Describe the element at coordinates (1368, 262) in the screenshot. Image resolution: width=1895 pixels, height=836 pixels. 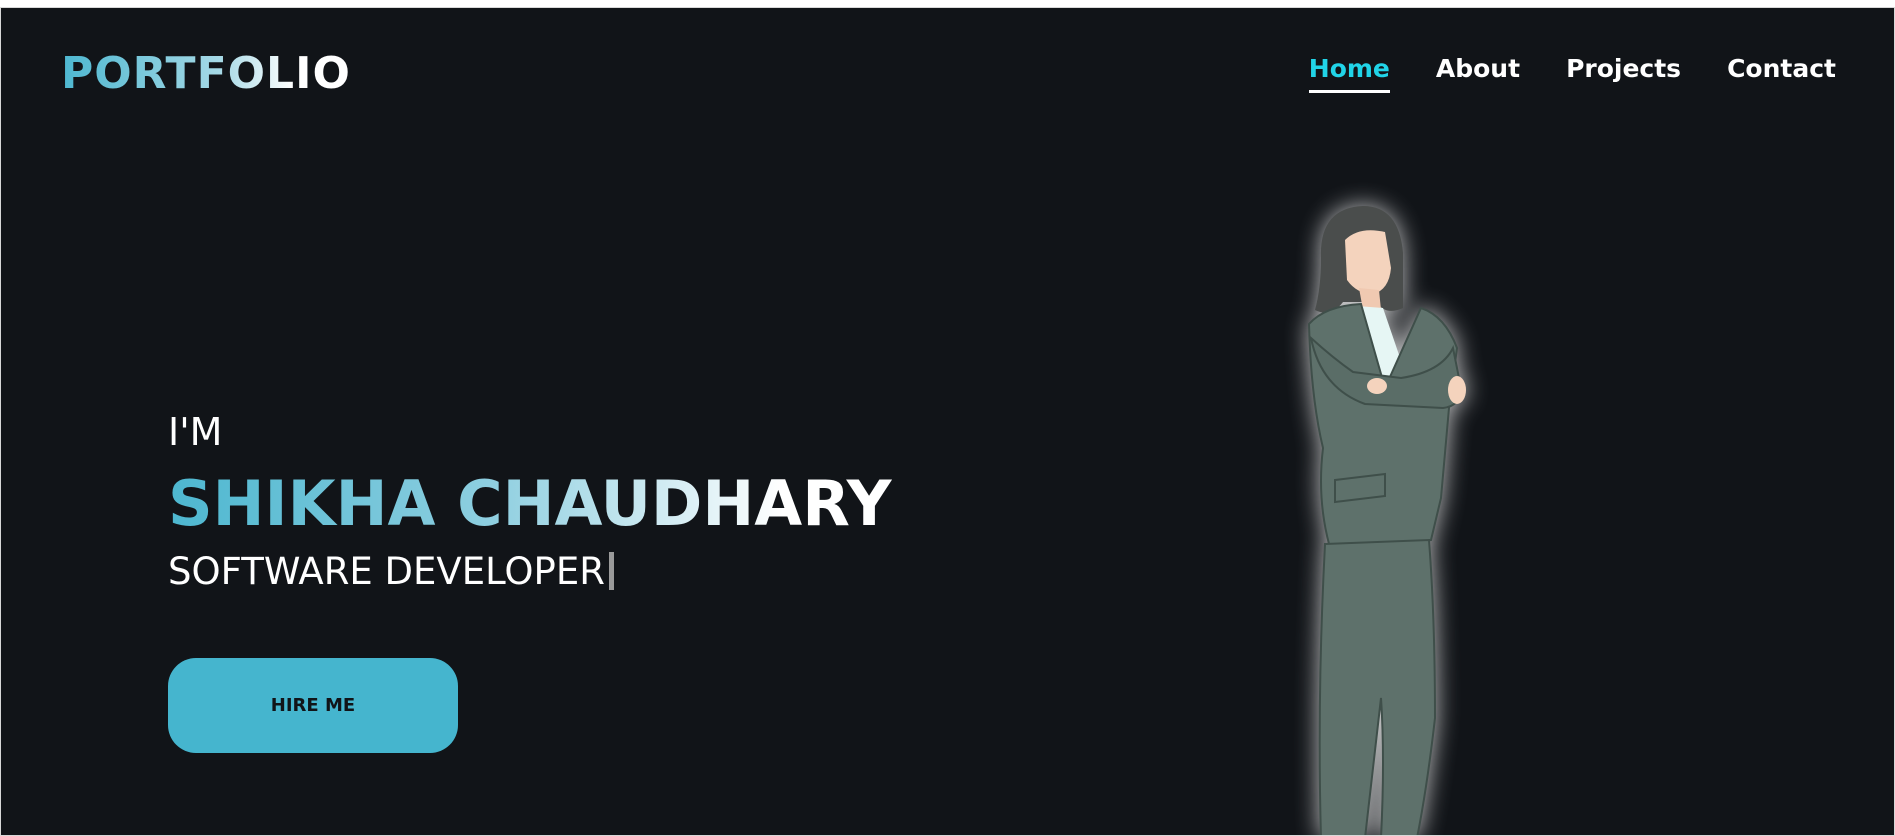
I see `face-shape` at that location.